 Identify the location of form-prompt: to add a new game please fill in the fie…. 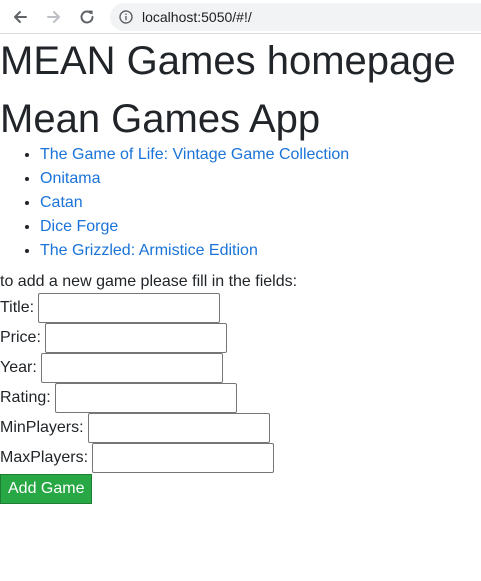
(149, 281).